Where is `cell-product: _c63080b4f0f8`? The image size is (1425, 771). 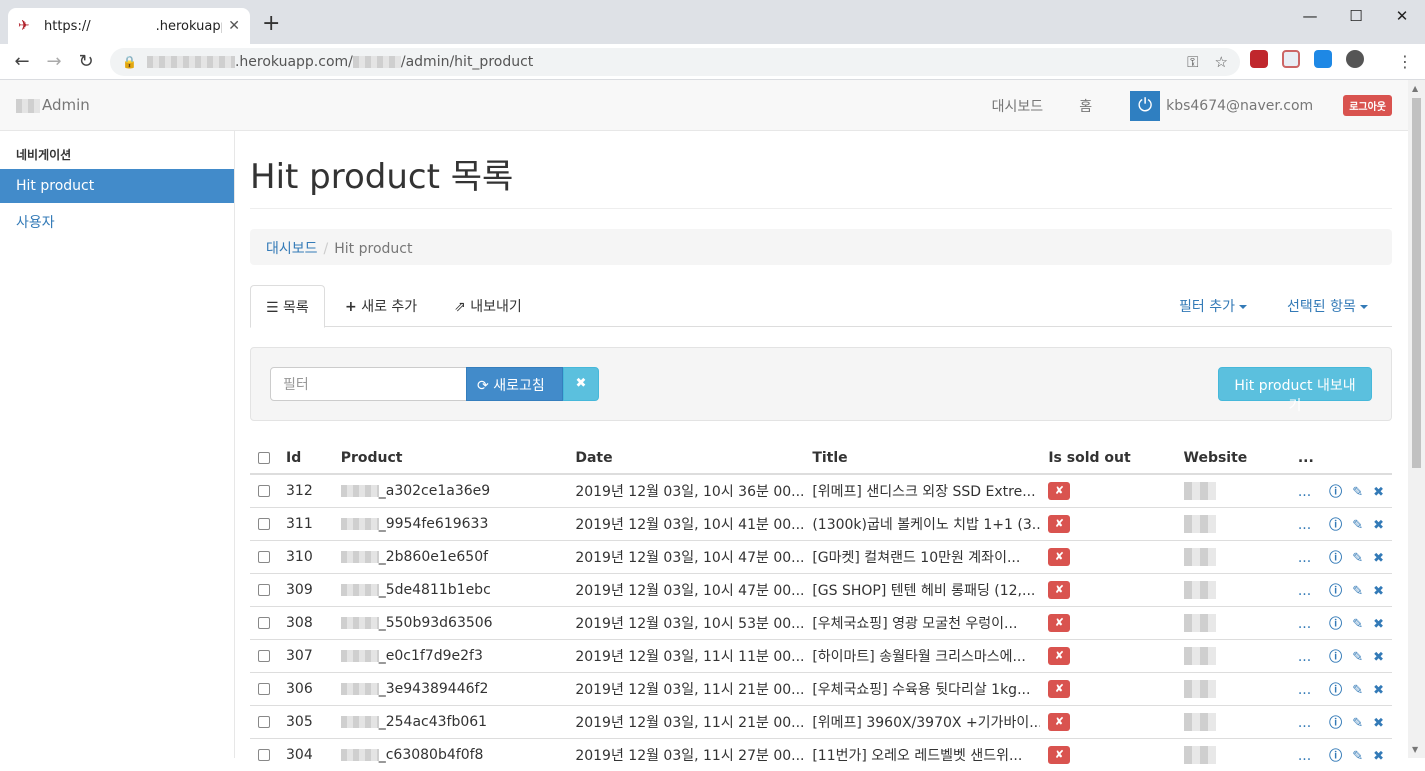
cell-product: _c63080b4f0f8 is located at coordinates (450, 754).